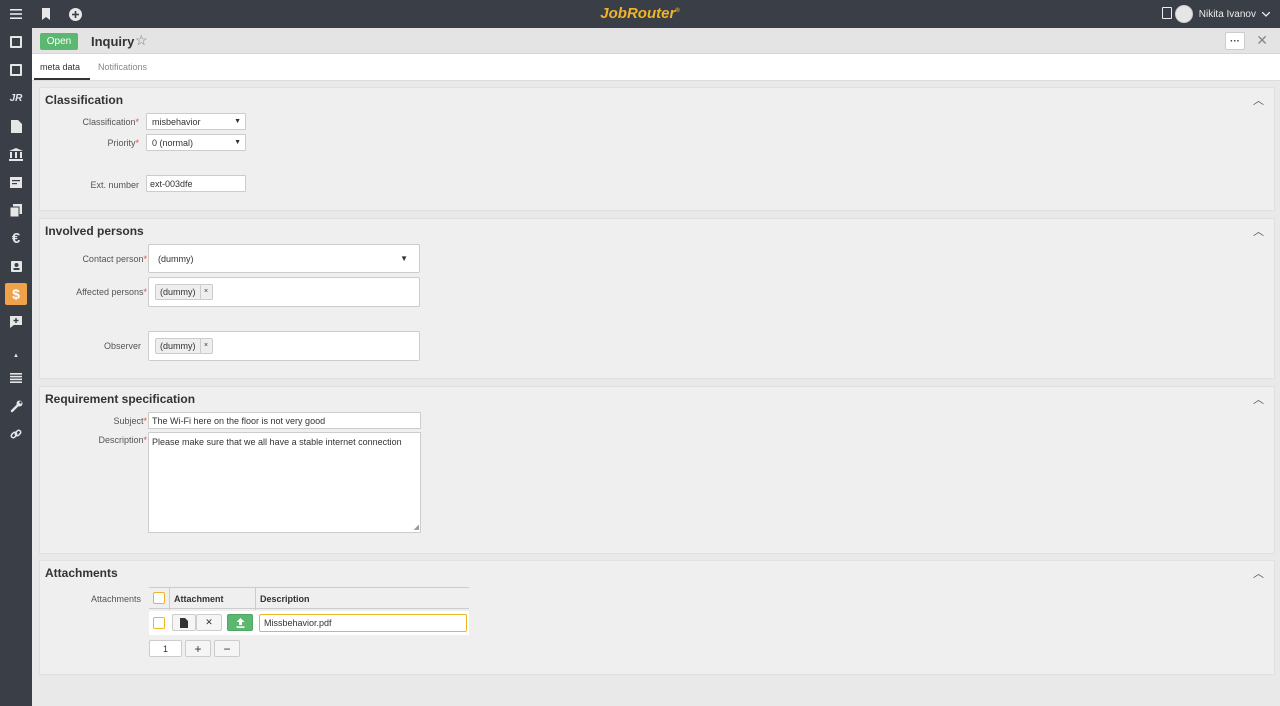 This screenshot has width=1280, height=706. Describe the element at coordinates (16, 42) in the screenshot. I see `sidebar-inbox-icon` at that location.